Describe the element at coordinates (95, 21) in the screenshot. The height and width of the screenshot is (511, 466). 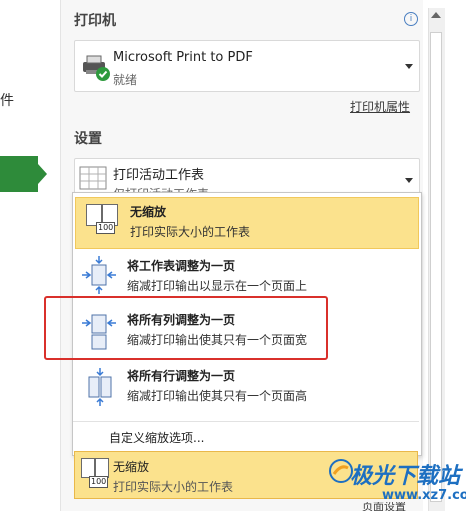
I see `printer-section-title: 打印机` at that location.